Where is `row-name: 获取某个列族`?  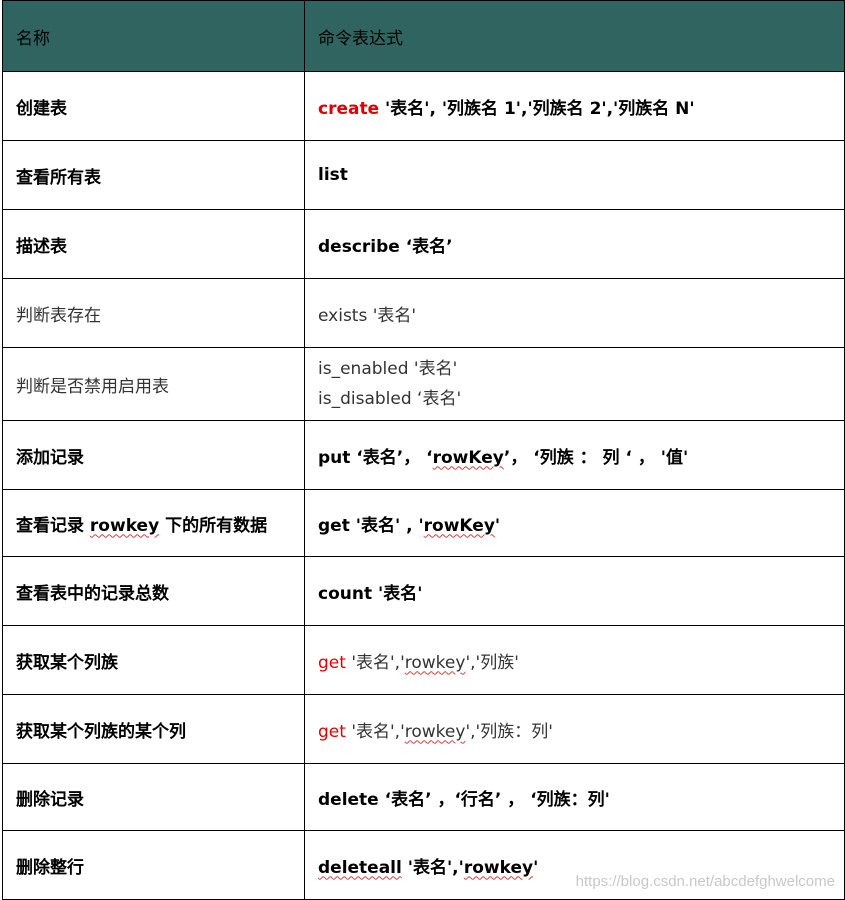 row-name: 获取某个列族 is located at coordinates (153, 660).